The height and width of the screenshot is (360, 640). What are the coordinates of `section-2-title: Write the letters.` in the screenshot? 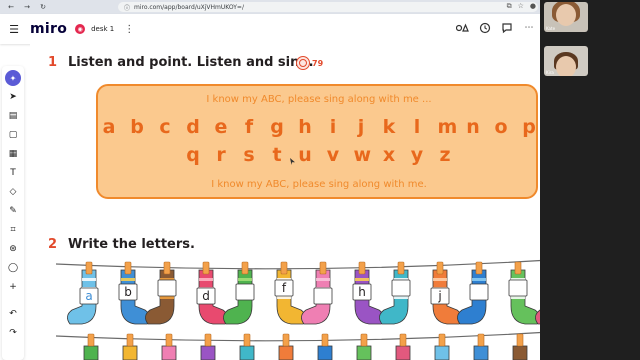 It's located at (131, 244).